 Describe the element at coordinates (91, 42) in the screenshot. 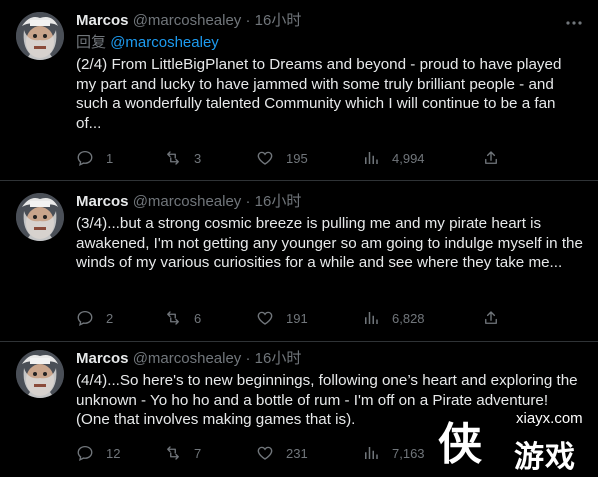

I see `reply-label: 回复` at that location.